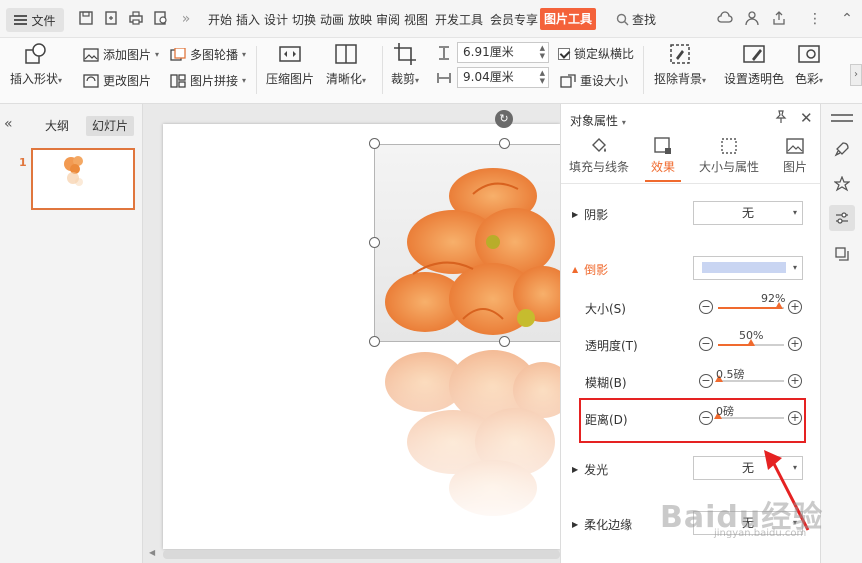 The height and width of the screenshot is (563, 862). I want to click on resize-handle-bottom-left, so click(374, 341).